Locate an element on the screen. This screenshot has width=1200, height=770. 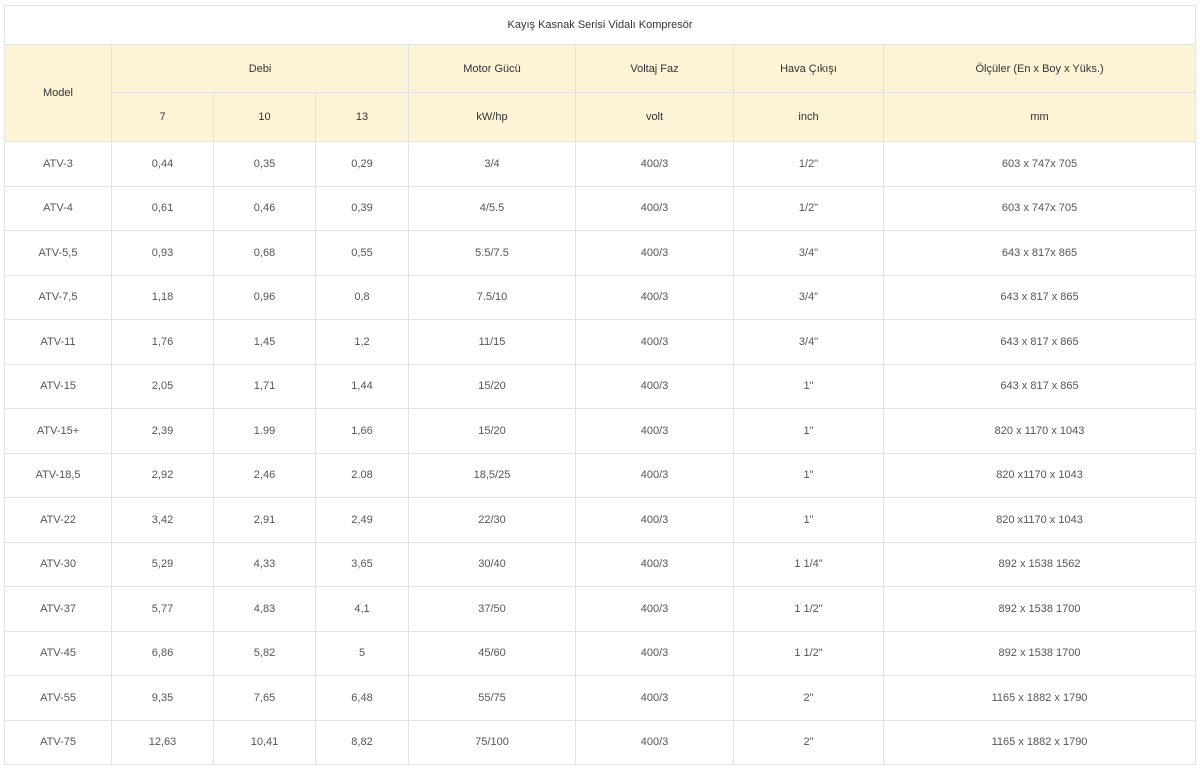
header-debi-13: 13 is located at coordinates (362, 117).